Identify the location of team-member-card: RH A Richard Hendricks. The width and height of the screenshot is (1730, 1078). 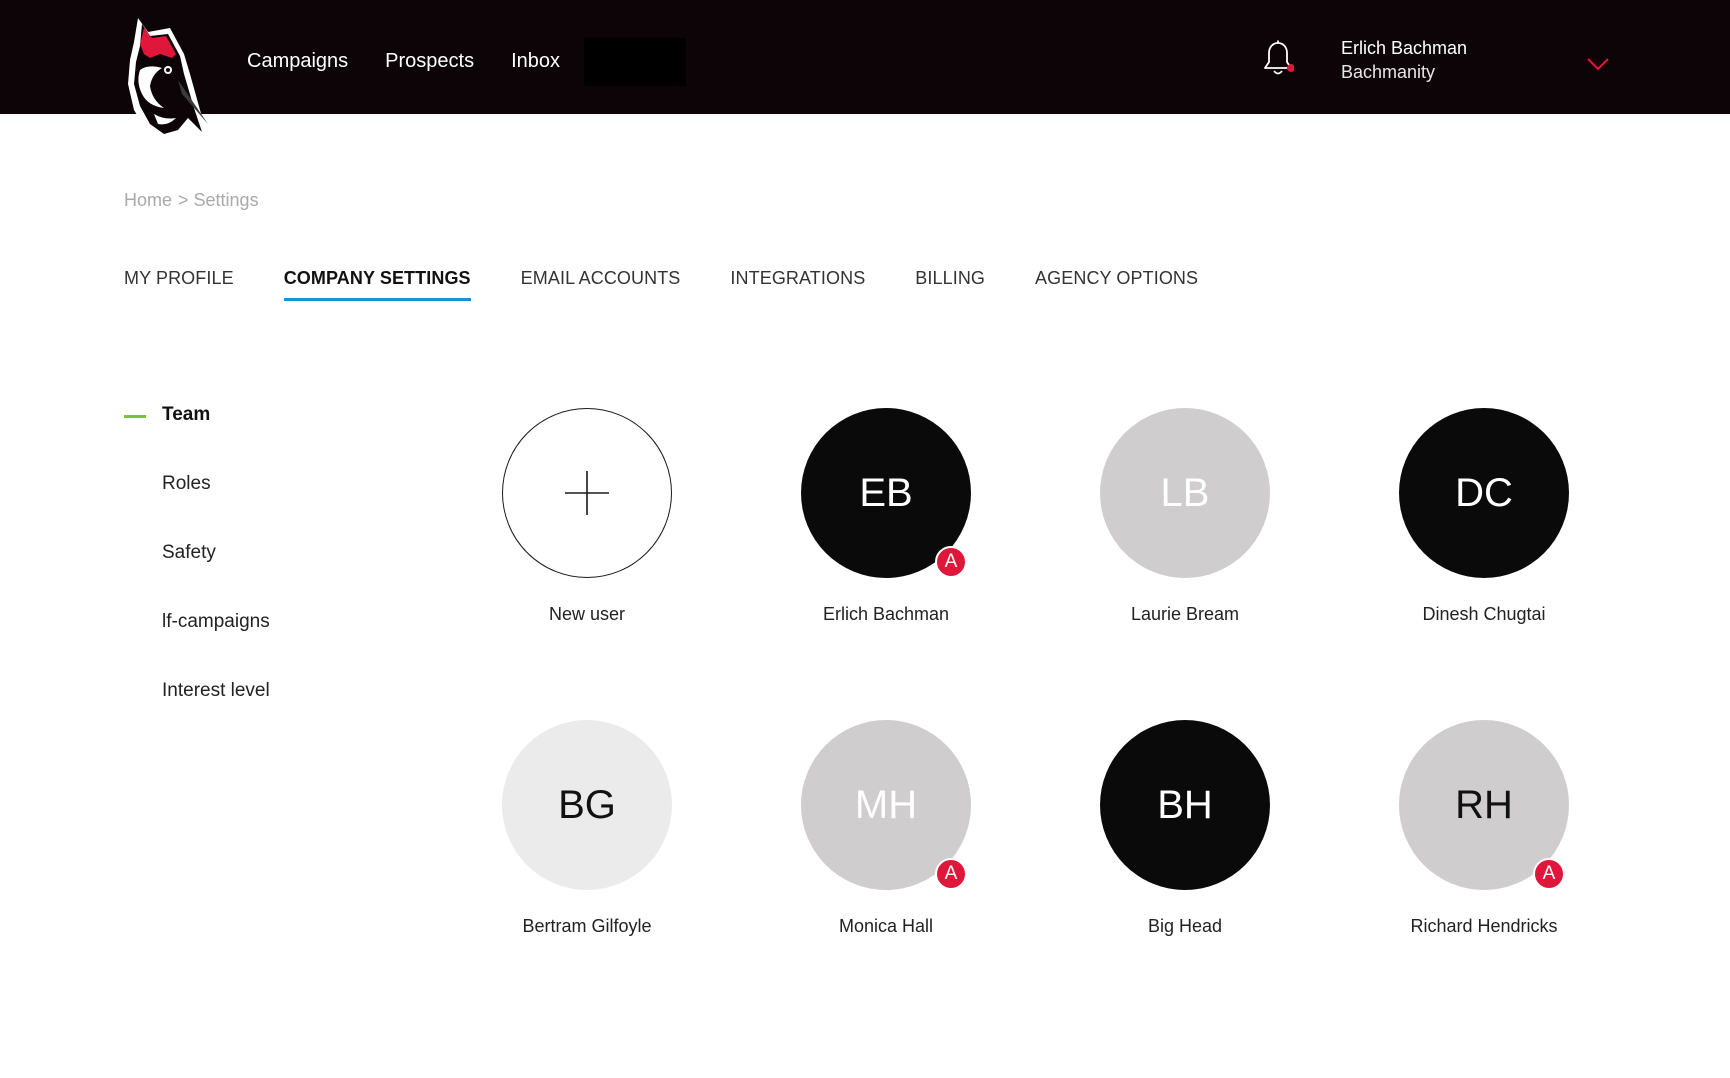
(1484, 828).